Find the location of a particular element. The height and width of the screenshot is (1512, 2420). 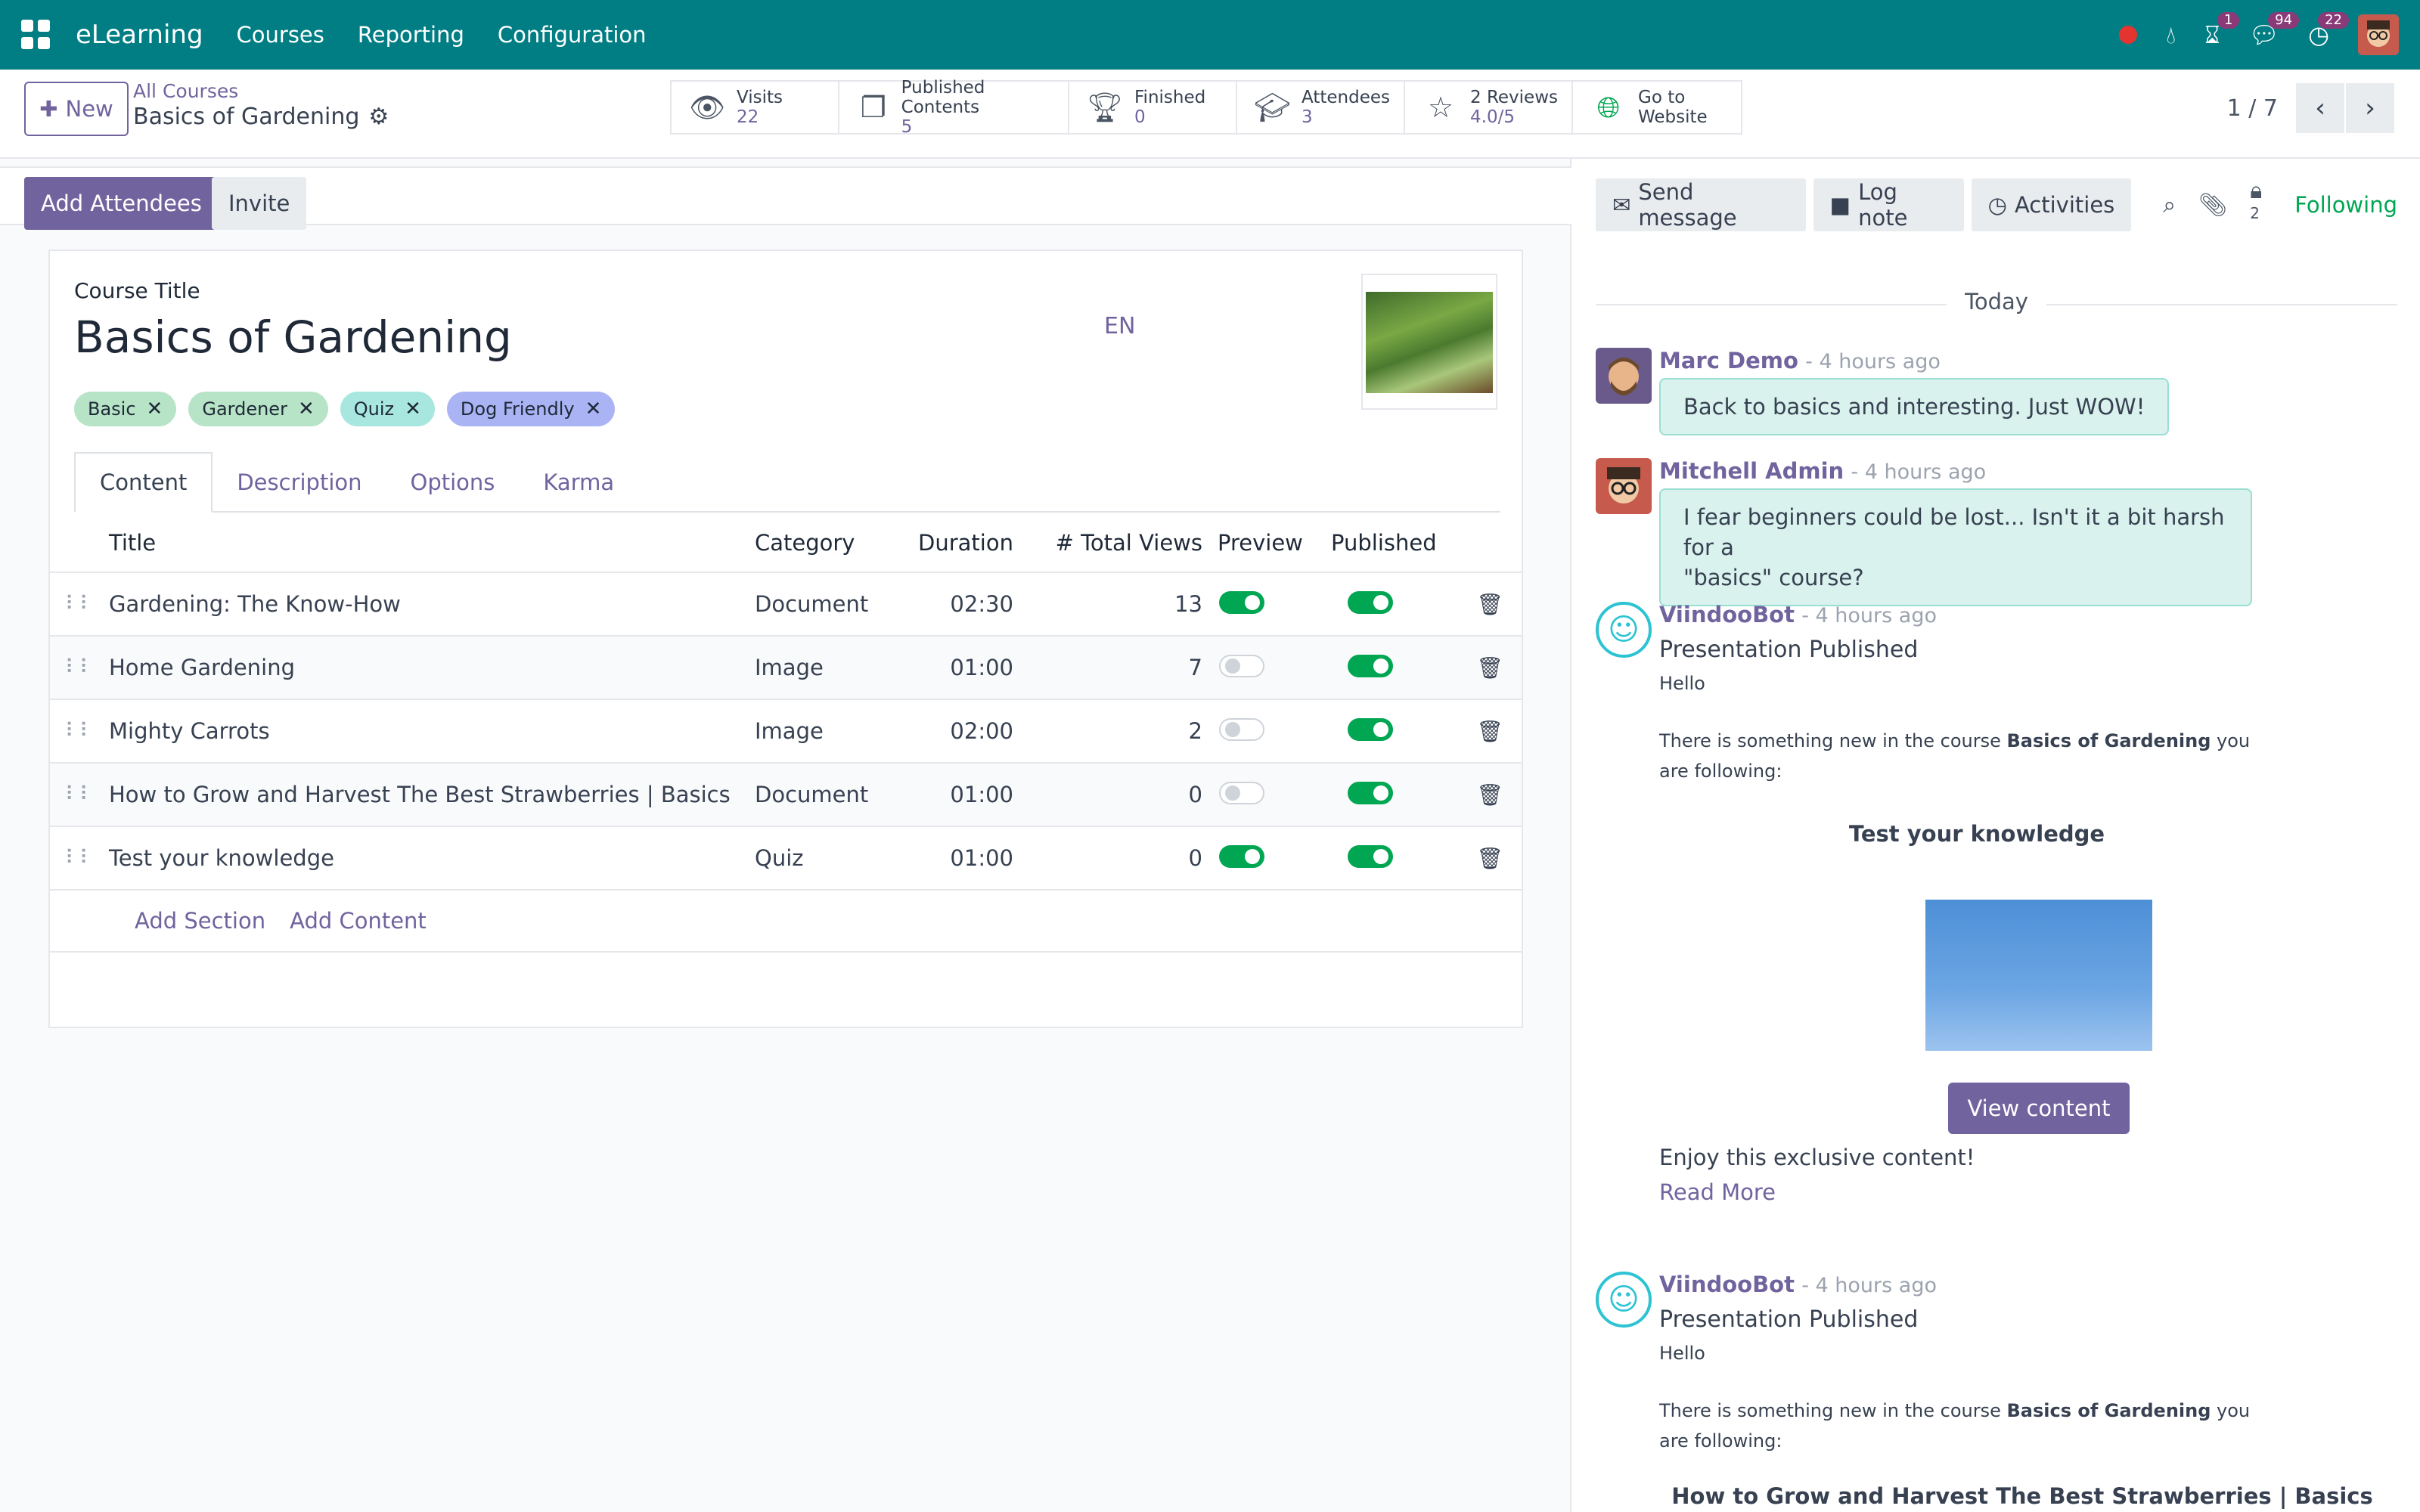

pager-value: 1 / 7 is located at coordinates (2252, 109).